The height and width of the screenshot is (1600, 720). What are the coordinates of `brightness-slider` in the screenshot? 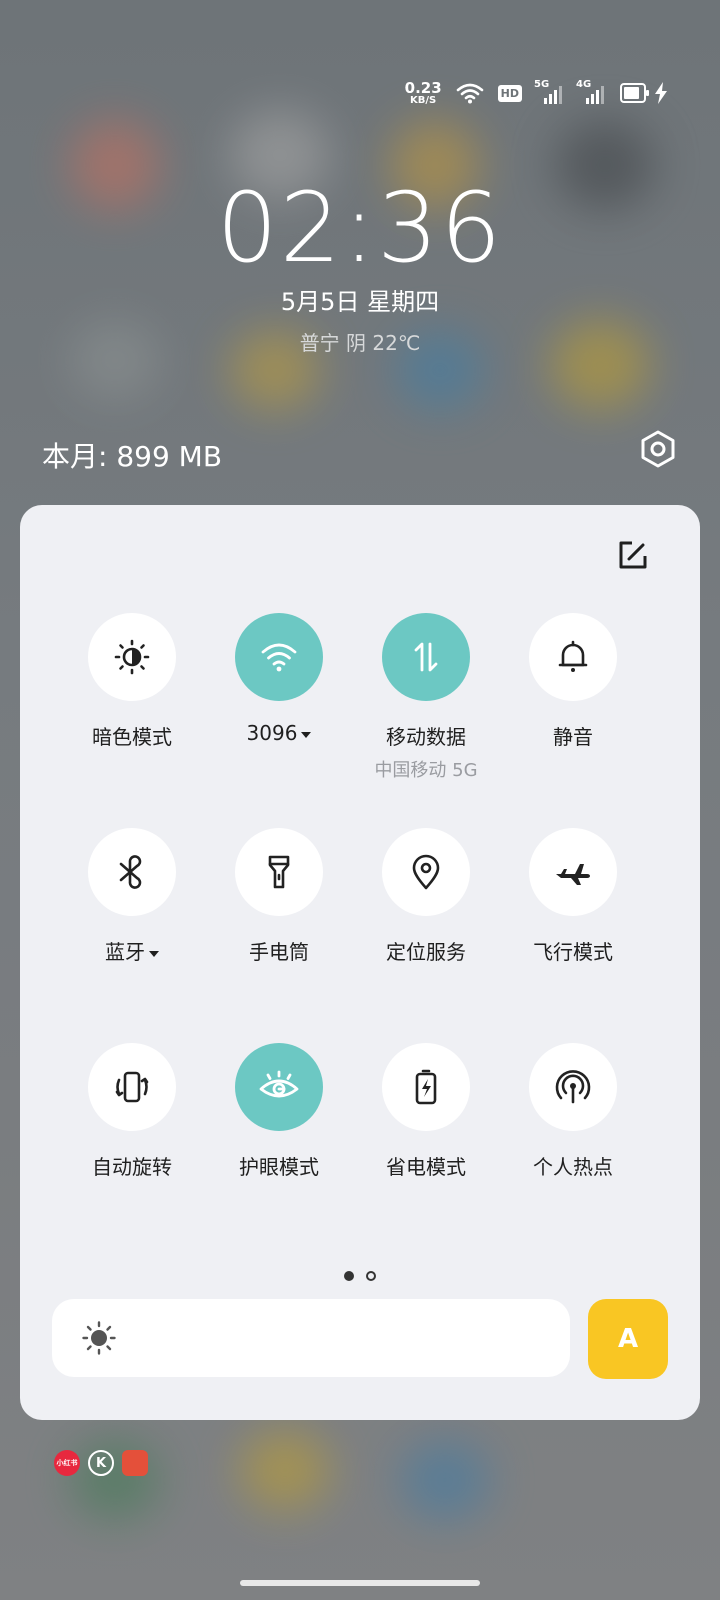 It's located at (311, 1338).